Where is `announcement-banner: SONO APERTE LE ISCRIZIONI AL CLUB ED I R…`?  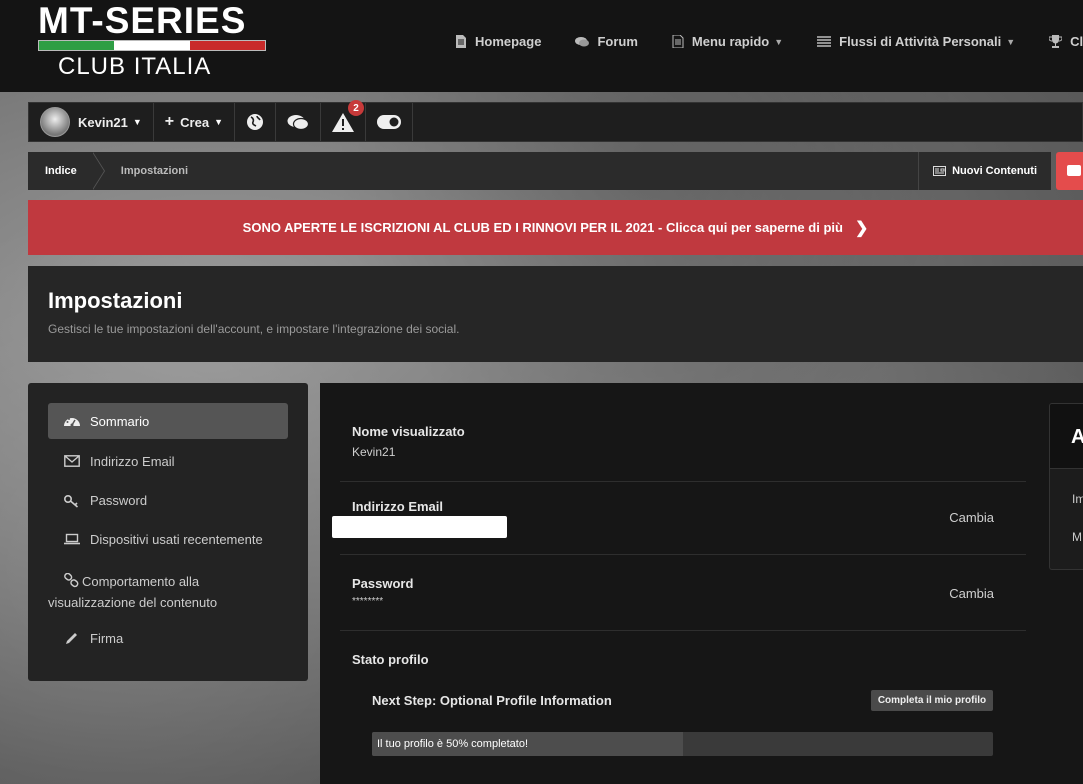 announcement-banner: SONO APERTE LE ISCRIZIONI AL CLUB ED I R… is located at coordinates (555, 227).